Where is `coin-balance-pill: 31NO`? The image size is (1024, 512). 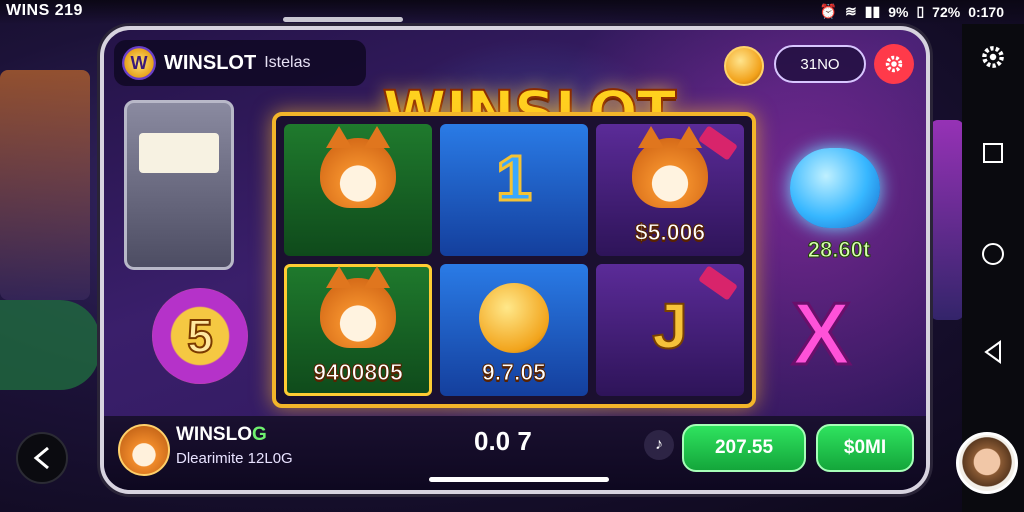
coin-balance-pill: 31NO is located at coordinates (820, 64).